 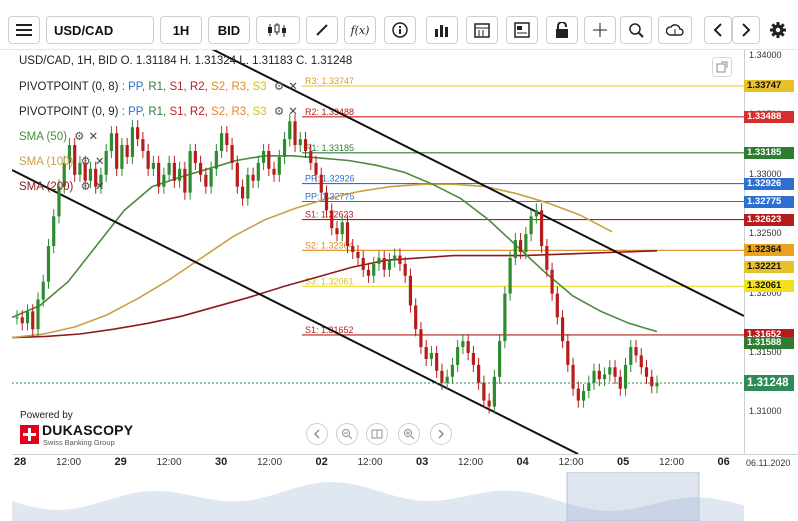 What do you see at coordinates (330, 197) in the screenshot?
I see `pivot-level-label: PP: 1.32775` at bounding box center [330, 197].